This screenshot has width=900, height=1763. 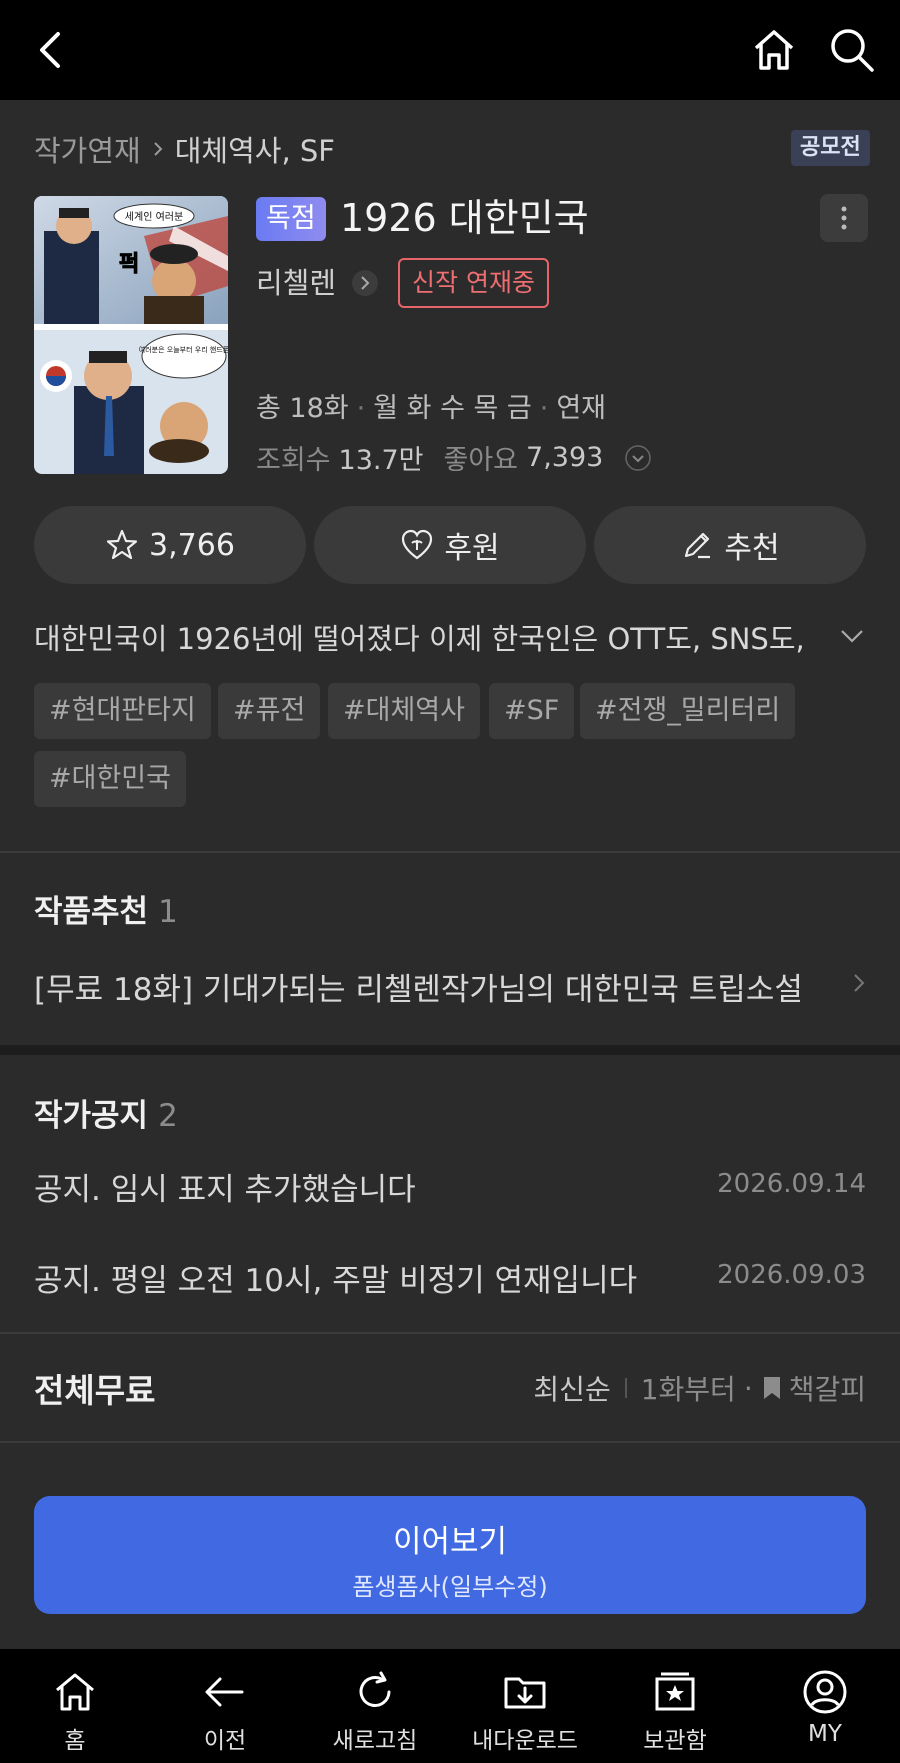 I want to click on new-serial-tag: 신작 연재중, so click(x=473, y=283).